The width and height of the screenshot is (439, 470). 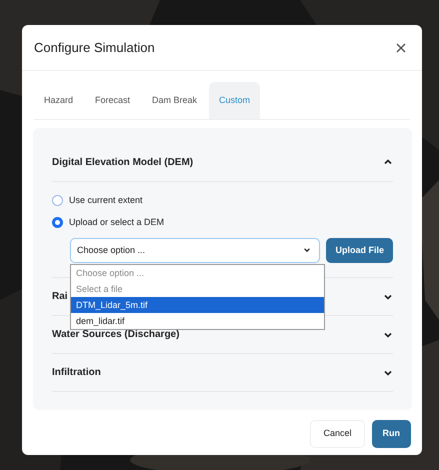 What do you see at coordinates (337, 434) in the screenshot?
I see `cancel-button: Cancel` at bounding box center [337, 434].